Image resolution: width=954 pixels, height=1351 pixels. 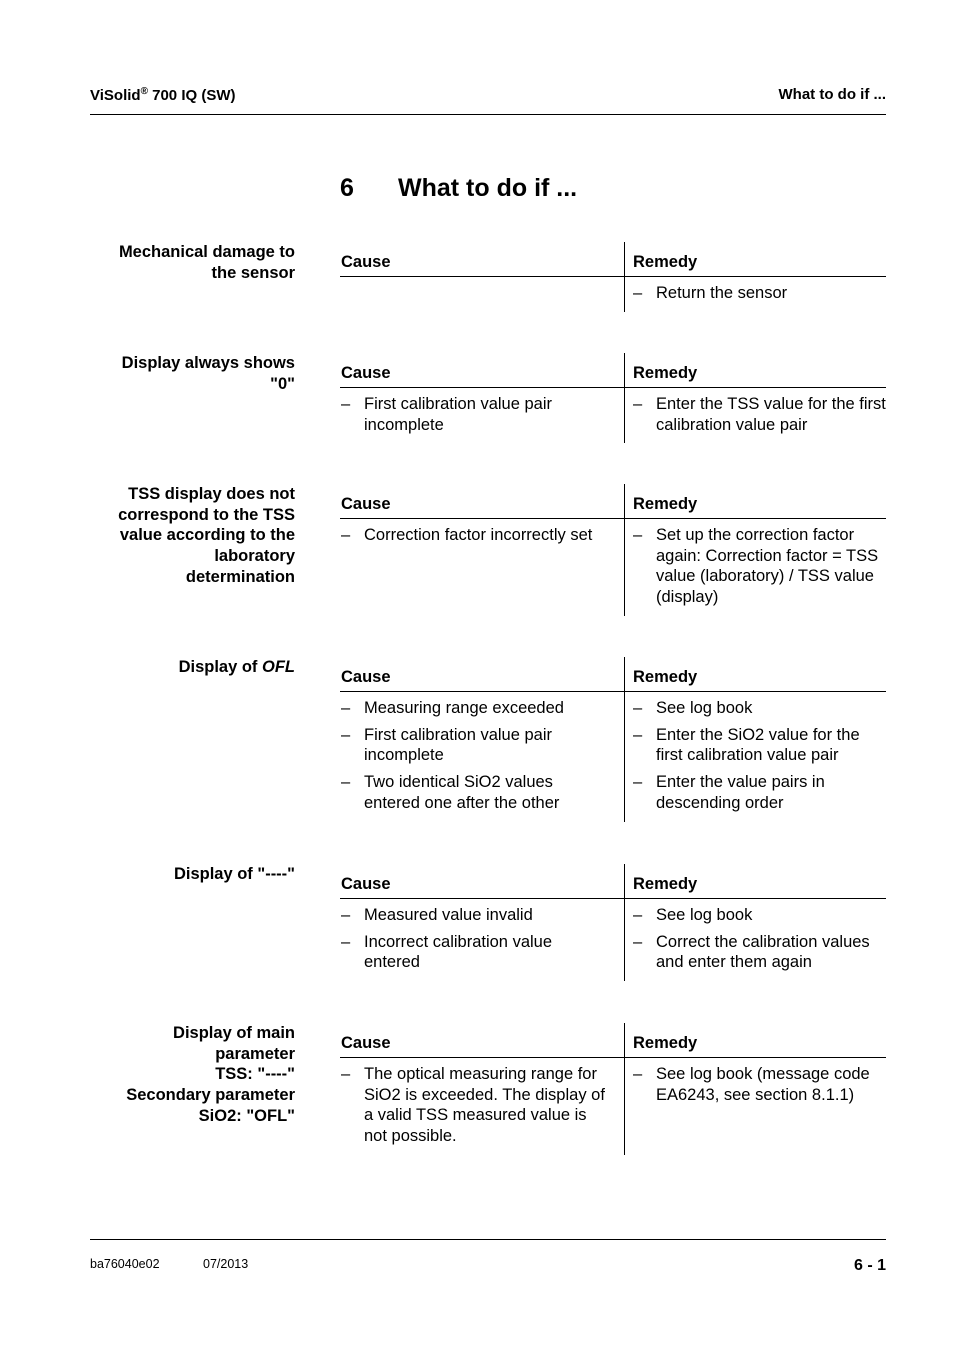 I want to click on document-date: 07/2013, so click(x=226, y=1264).